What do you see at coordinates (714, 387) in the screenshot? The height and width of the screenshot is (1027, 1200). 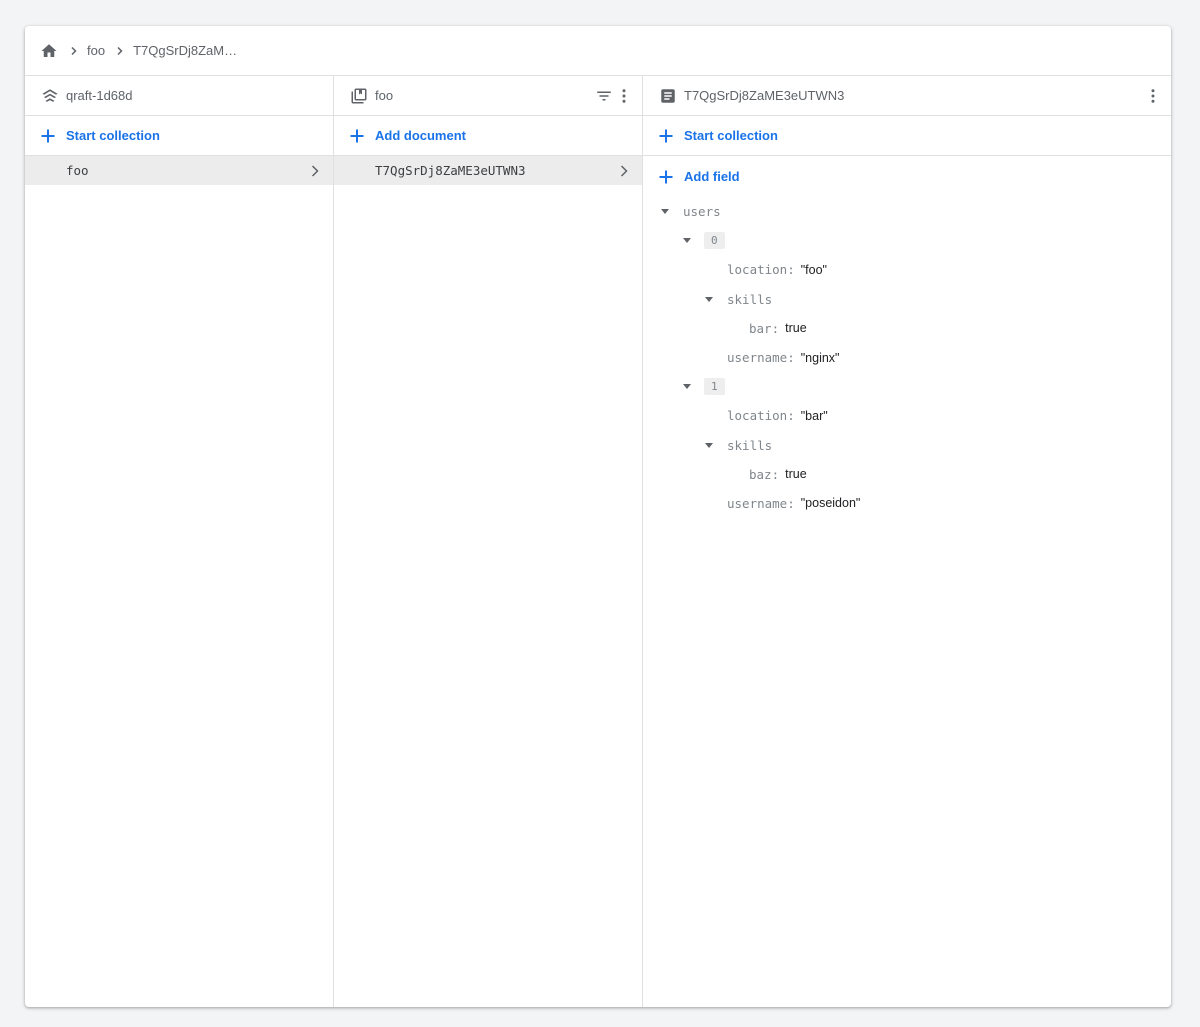 I see `array-index-badge: 1` at bounding box center [714, 387].